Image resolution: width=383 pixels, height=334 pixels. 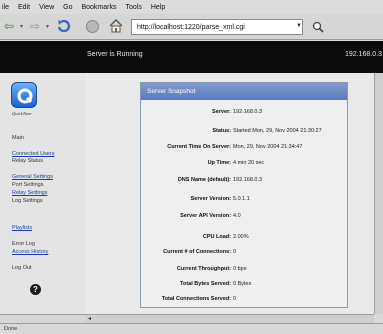 What do you see at coordinates (46, 7) in the screenshot?
I see `menu-view: View` at bounding box center [46, 7].